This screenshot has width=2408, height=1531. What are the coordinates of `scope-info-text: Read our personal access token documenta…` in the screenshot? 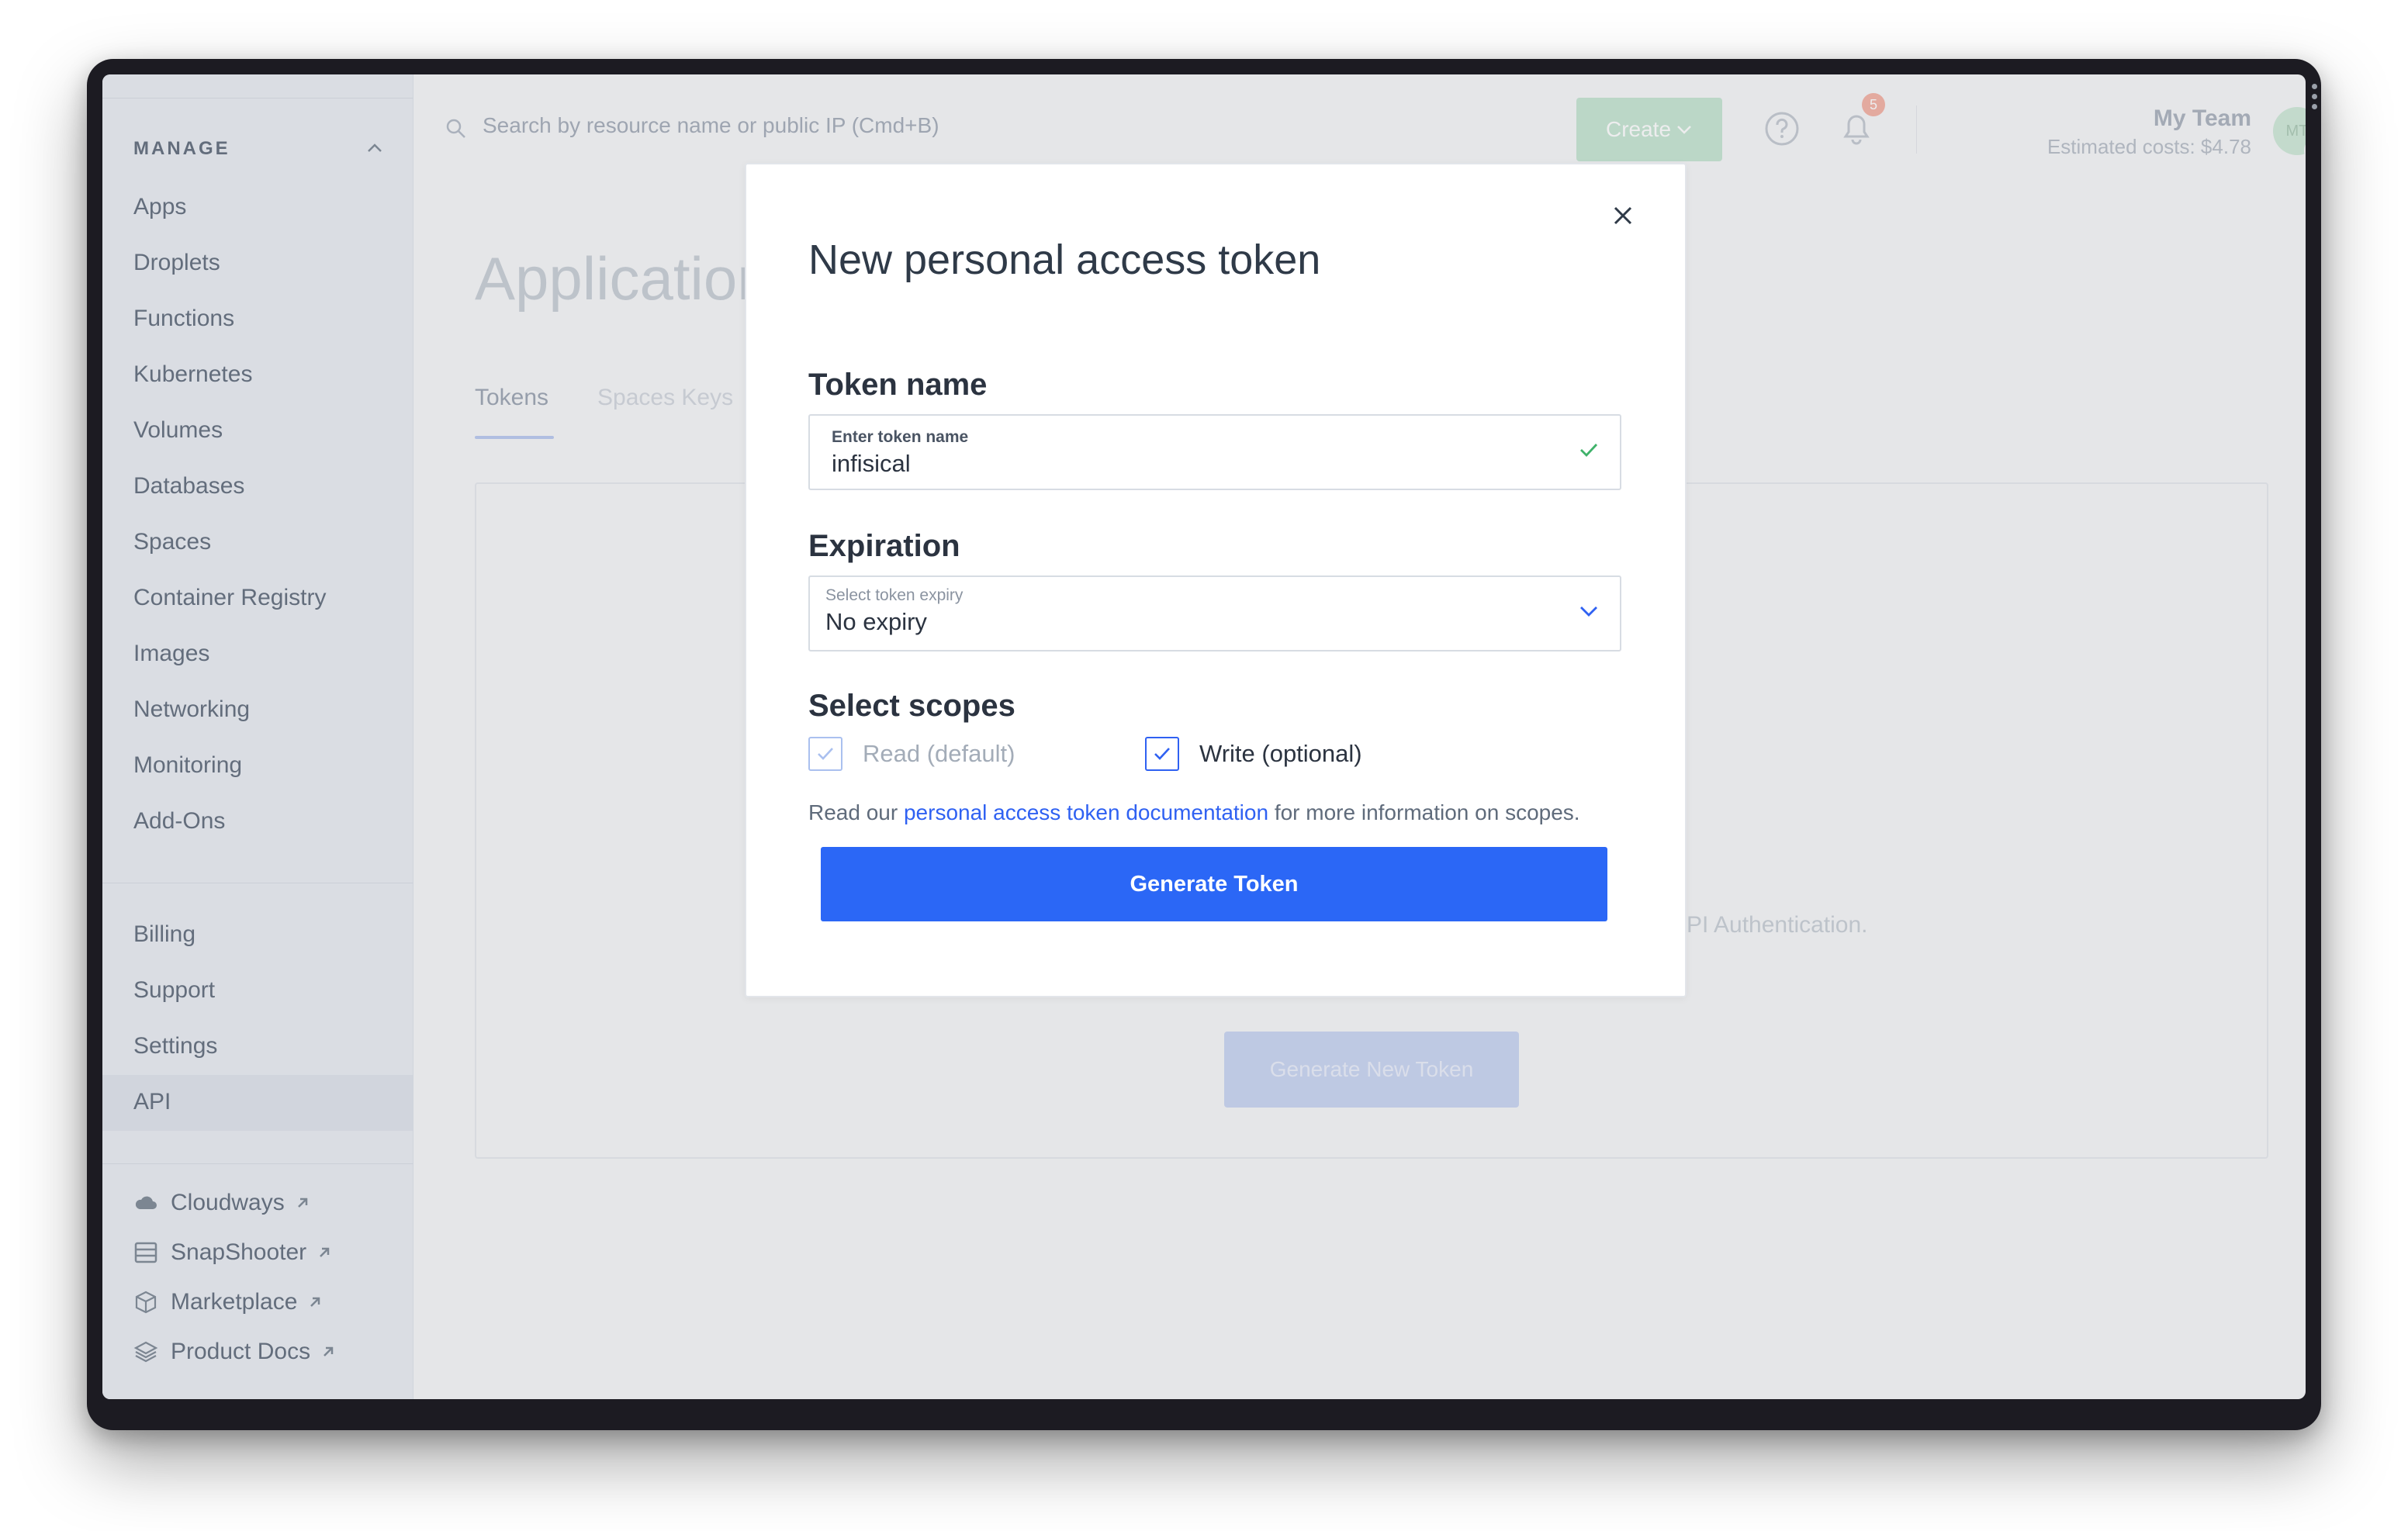 It's located at (1194, 812).